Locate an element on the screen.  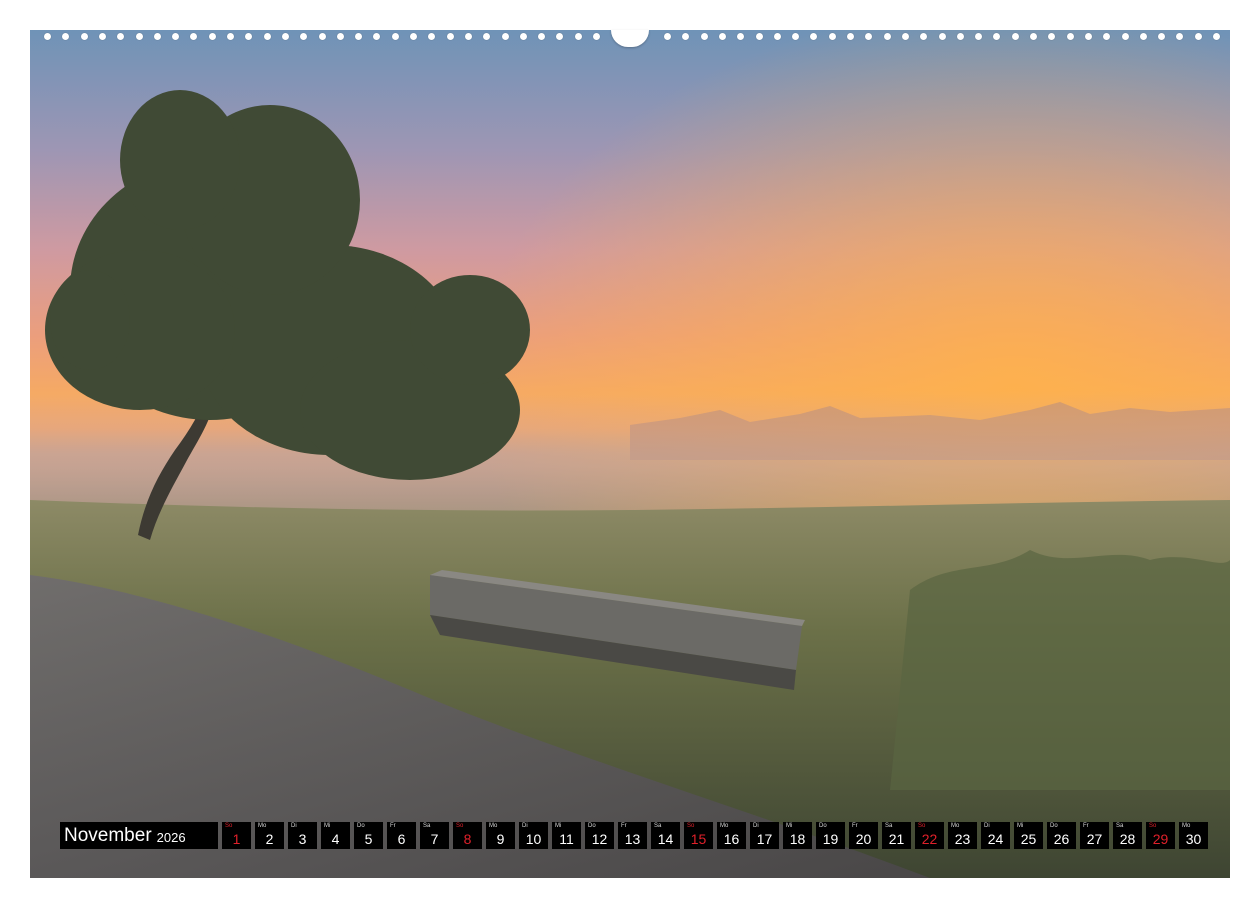
day-number: 24 is located at coordinates (995, 839).